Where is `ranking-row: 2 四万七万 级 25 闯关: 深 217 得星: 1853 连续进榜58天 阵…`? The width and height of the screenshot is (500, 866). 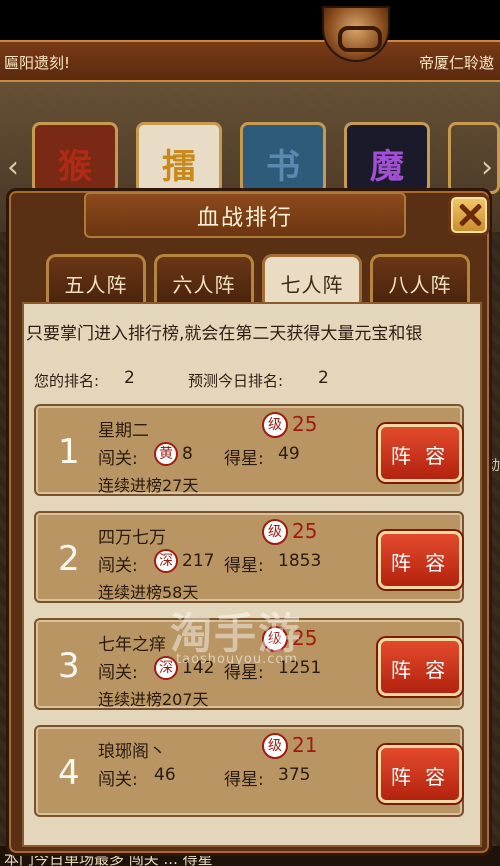 ranking-row: 2 四万七万 级 25 闯关: 深 217 得星: 1853 连续进榜58天 阵… is located at coordinates (249, 557).